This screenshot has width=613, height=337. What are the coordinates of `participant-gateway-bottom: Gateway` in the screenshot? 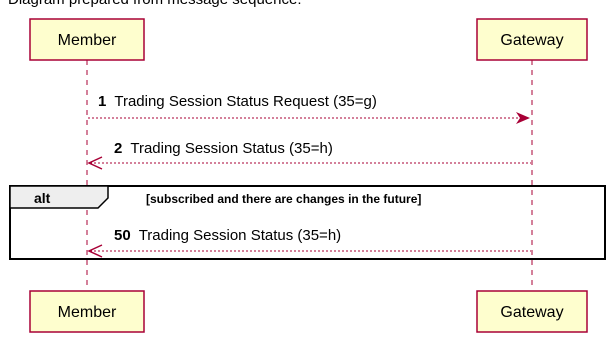 It's located at (532, 311).